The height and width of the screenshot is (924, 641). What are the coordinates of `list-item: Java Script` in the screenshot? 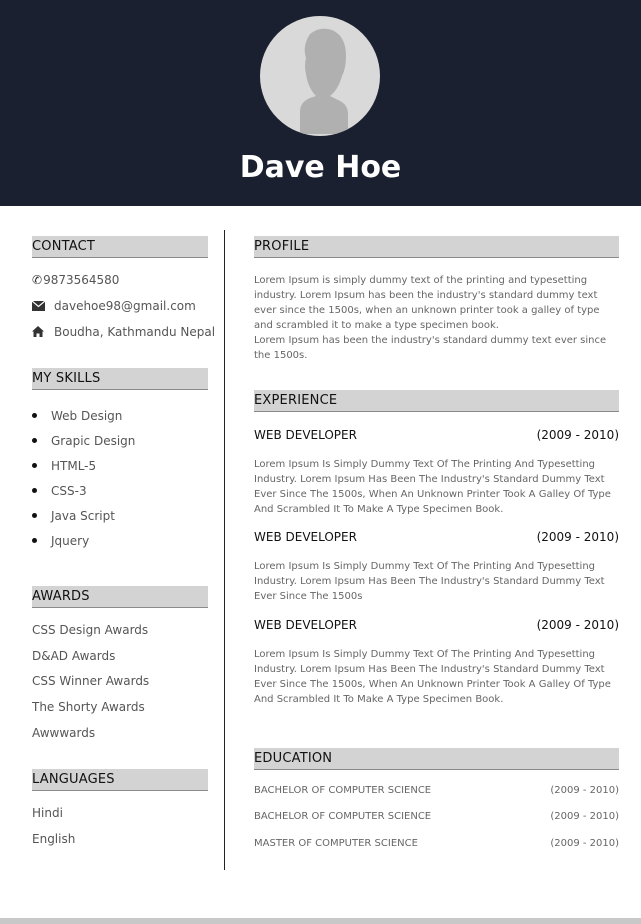 It's located at (73, 516).